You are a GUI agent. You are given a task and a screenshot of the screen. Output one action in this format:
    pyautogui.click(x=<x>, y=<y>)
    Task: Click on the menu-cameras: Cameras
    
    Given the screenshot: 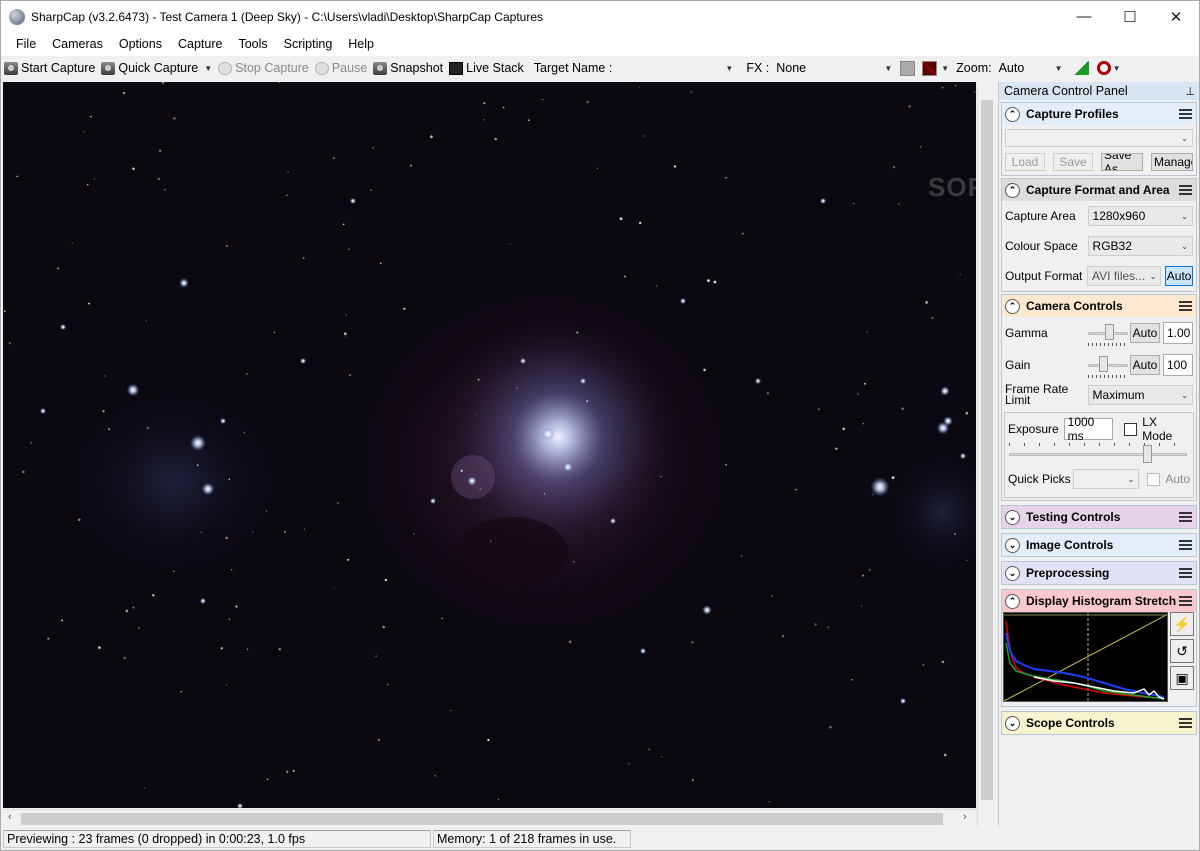 What is the action you would take?
    pyautogui.click(x=77, y=44)
    